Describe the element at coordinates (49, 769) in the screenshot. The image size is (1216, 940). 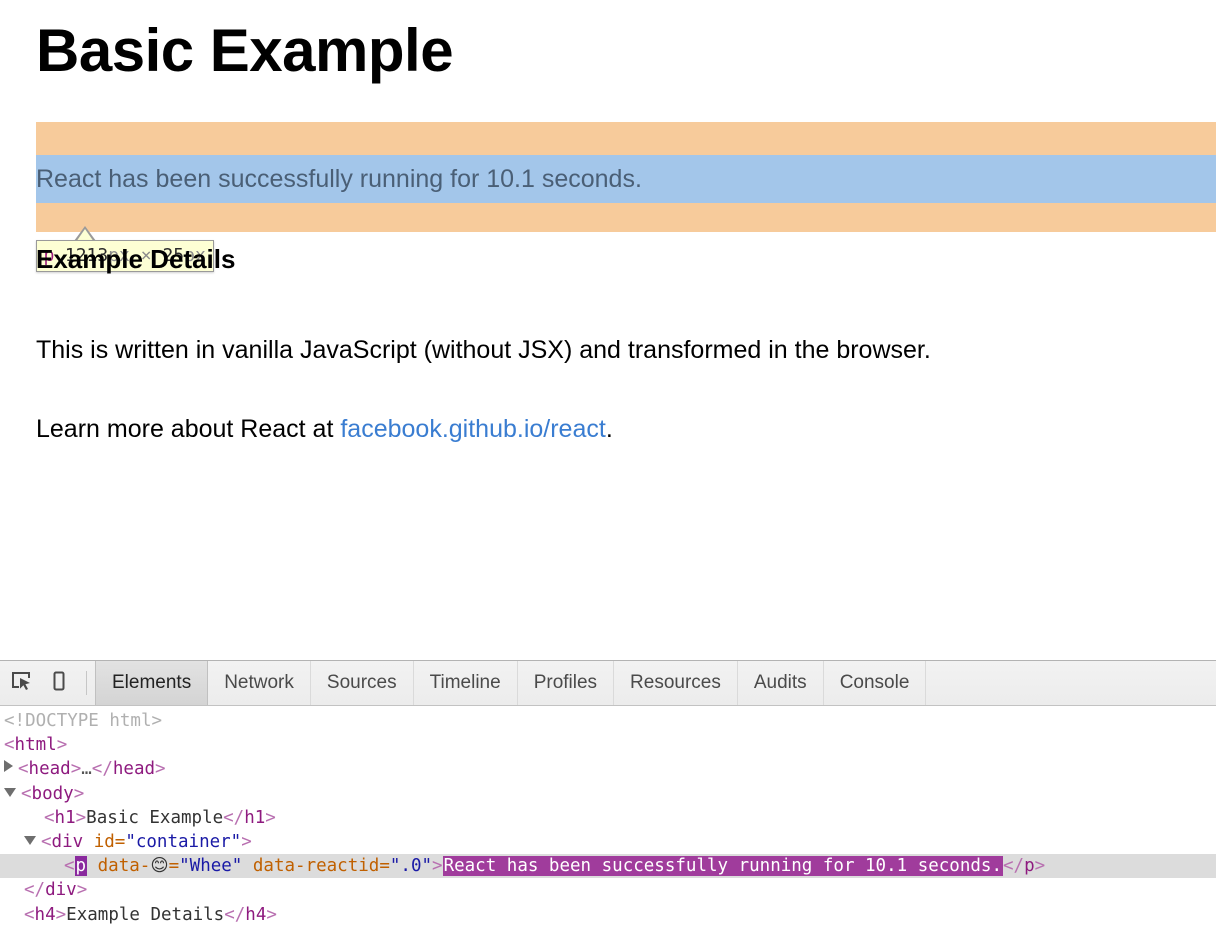
I see `head-tag-name: head` at that location.